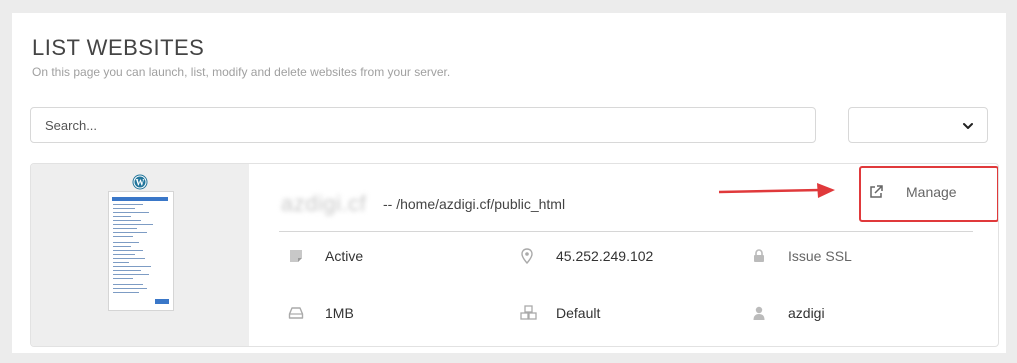 This screenshot has width=1017, height=363. Describe the element at coordinates (968, 126) in the screenshot. I see `chevron-down-icon` at that location.